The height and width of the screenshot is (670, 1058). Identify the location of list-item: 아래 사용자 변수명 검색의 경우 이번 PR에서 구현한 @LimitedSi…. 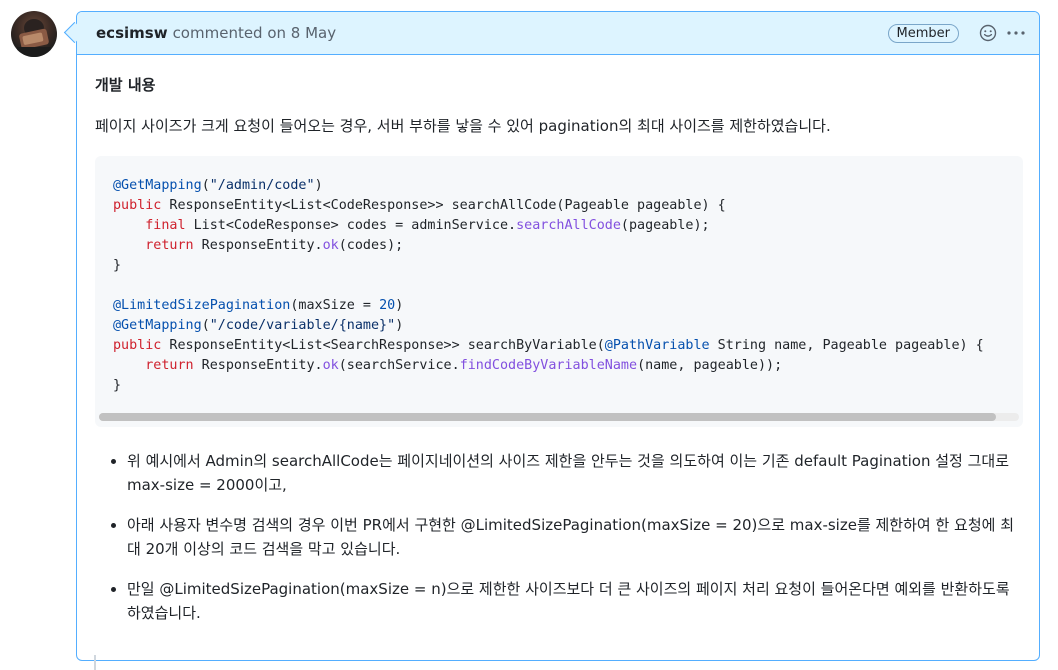
(572, 537).